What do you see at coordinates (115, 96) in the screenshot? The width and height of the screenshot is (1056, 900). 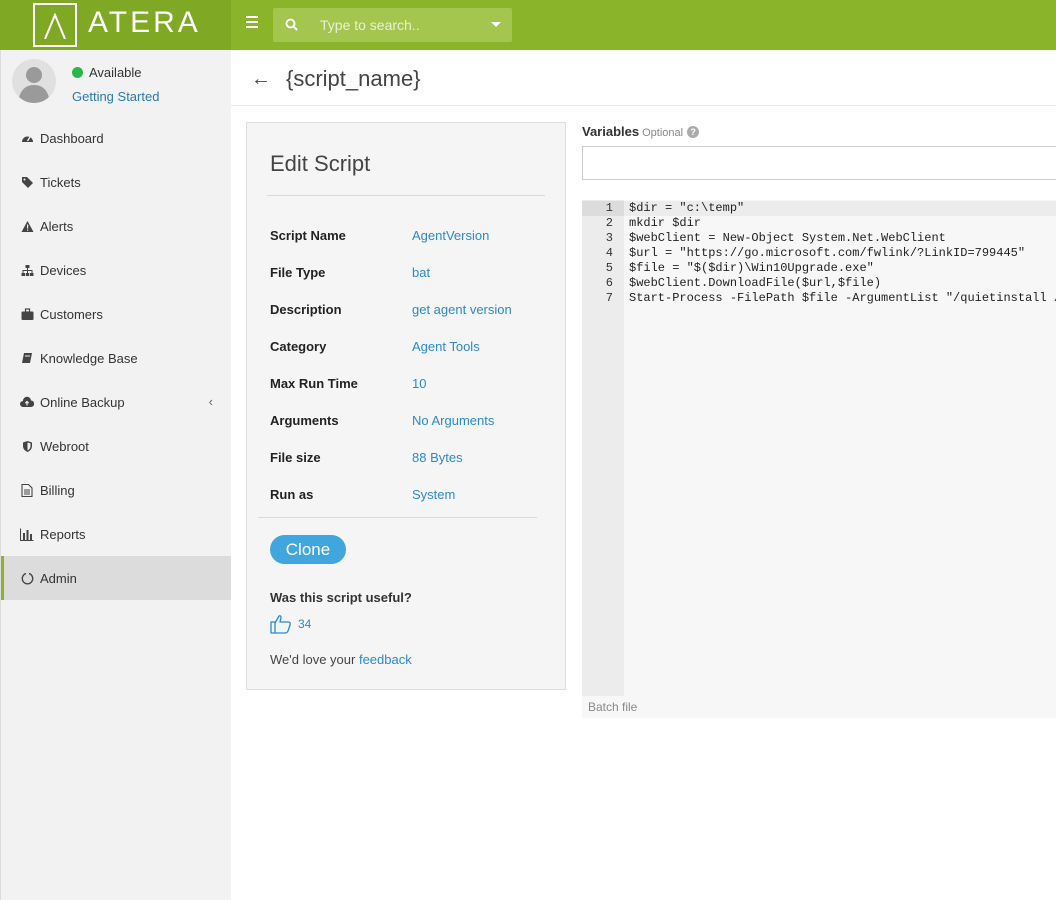 I see `getting-started-link: Getting Started` at bounding box center [115, 96].